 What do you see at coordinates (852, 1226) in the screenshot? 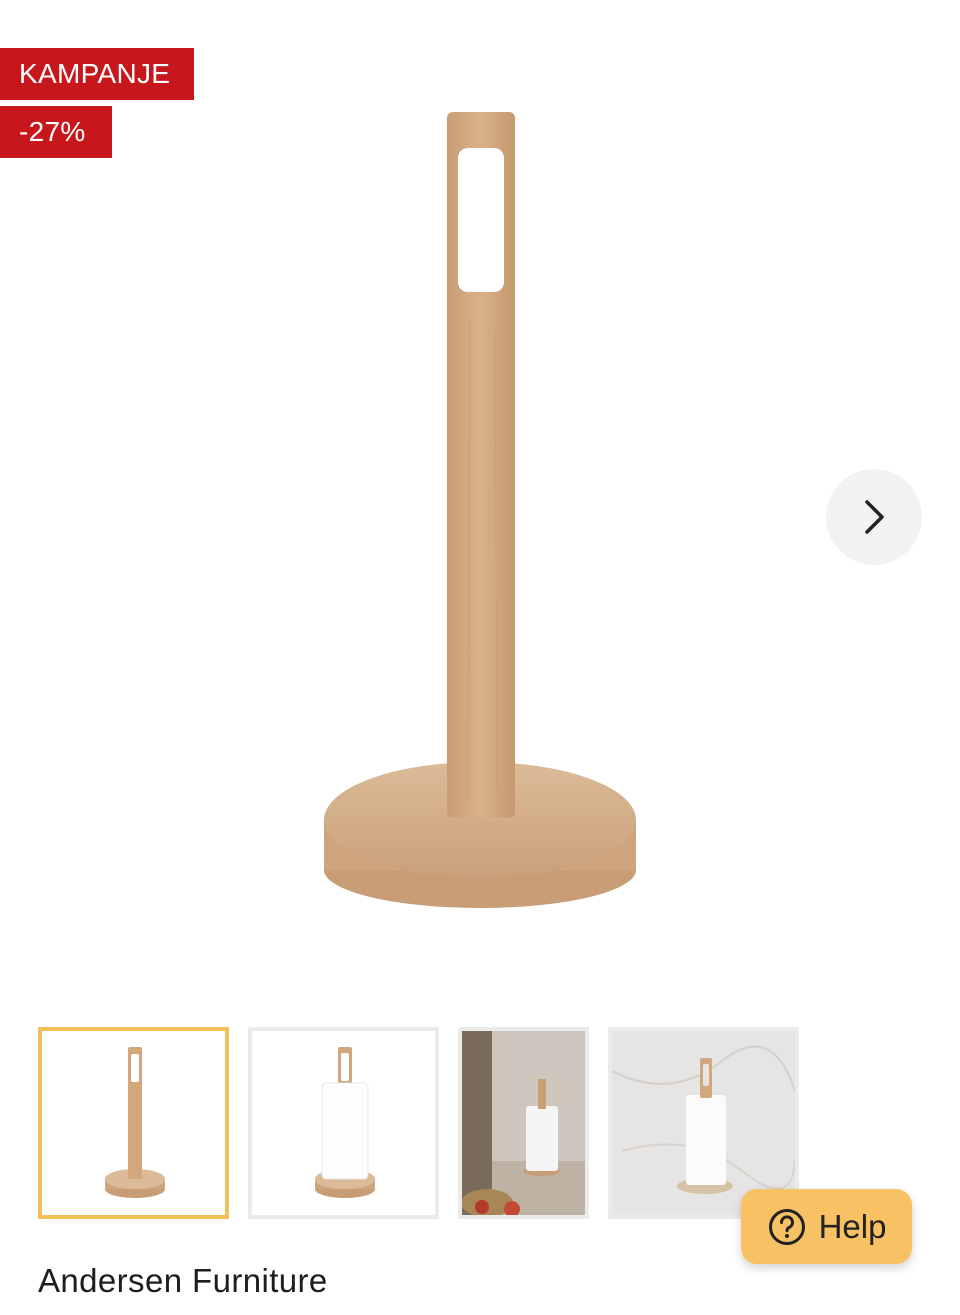
I see `help-label: Help` at bounding box center [852, 1226].